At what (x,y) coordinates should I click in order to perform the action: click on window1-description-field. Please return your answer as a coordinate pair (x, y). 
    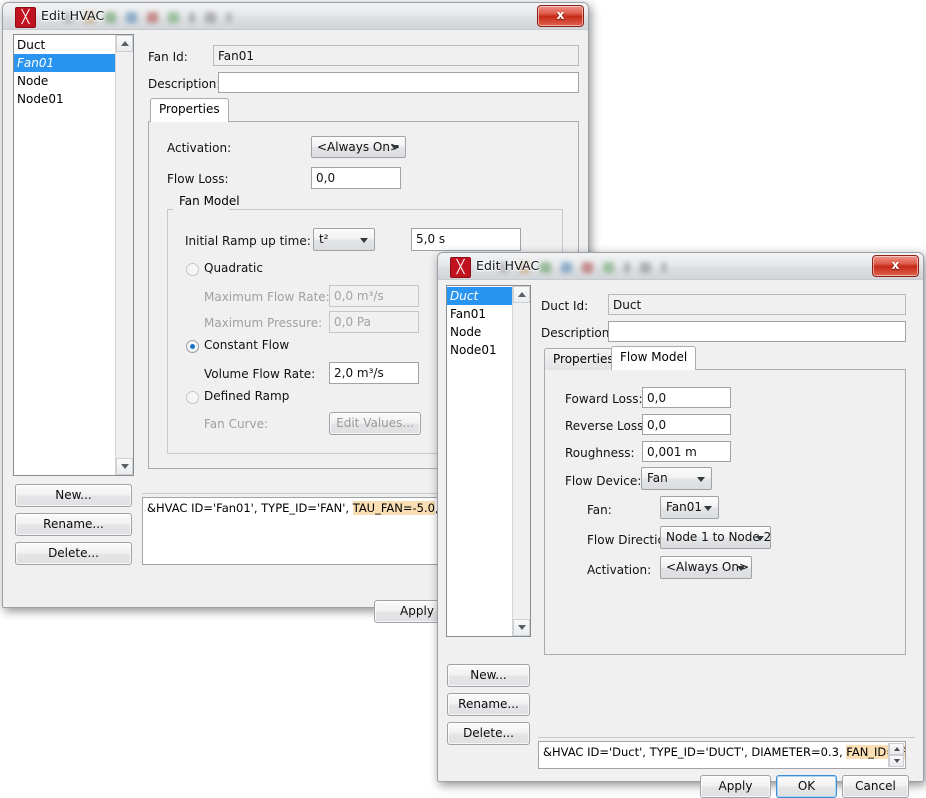
    Looking at the image, I should click on (398, 82).